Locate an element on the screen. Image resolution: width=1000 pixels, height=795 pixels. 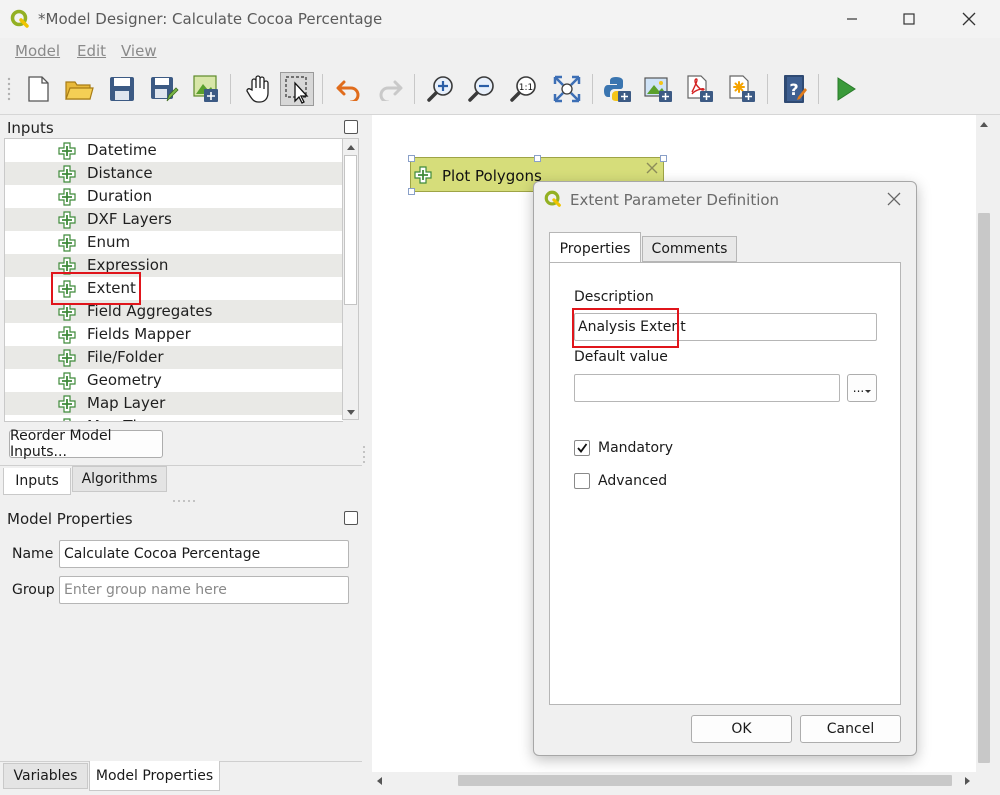
open-model-icon is located at coordinates (79, 90).